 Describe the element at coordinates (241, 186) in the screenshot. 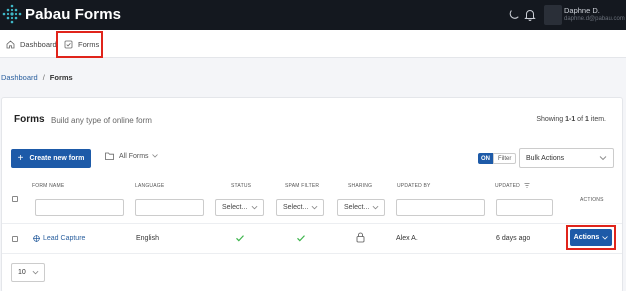

I see `column-status: STATUS` at that location.